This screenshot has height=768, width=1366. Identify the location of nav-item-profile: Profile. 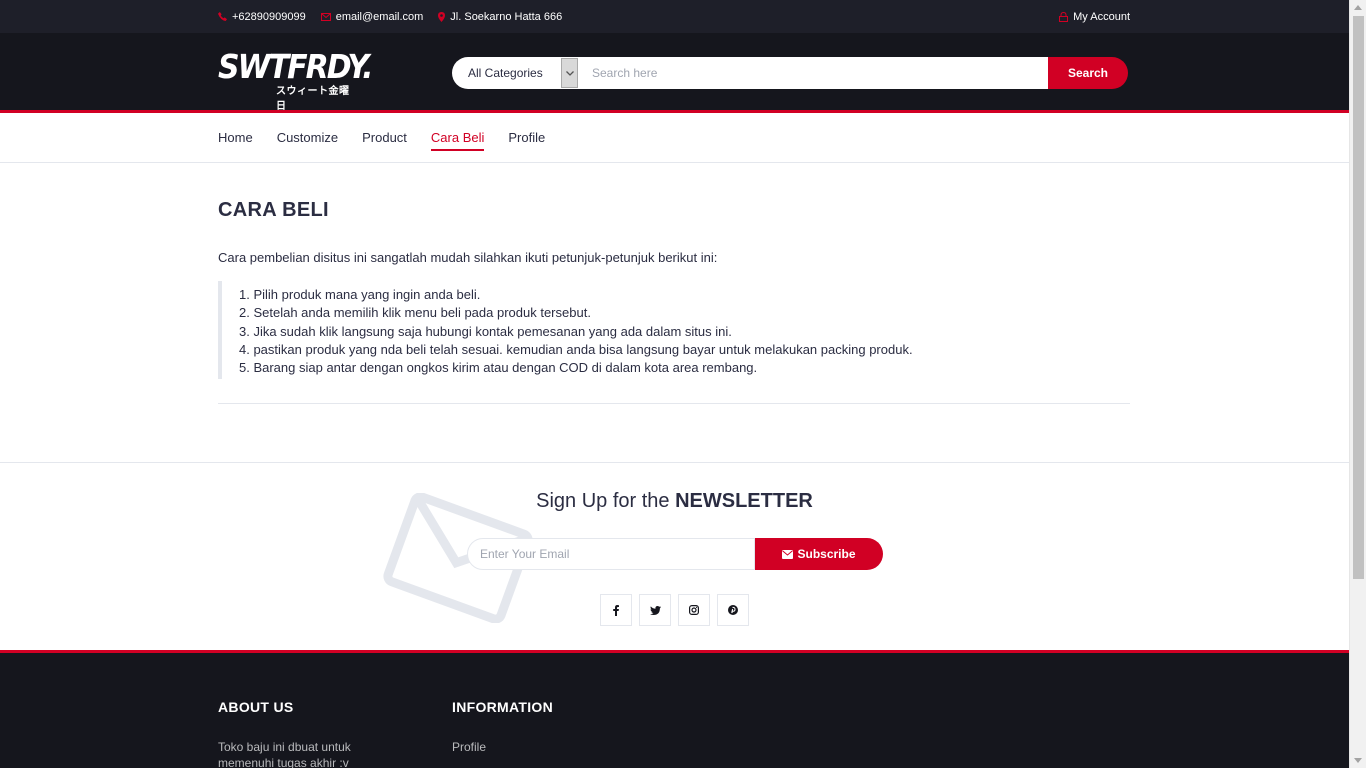
(526, 138).